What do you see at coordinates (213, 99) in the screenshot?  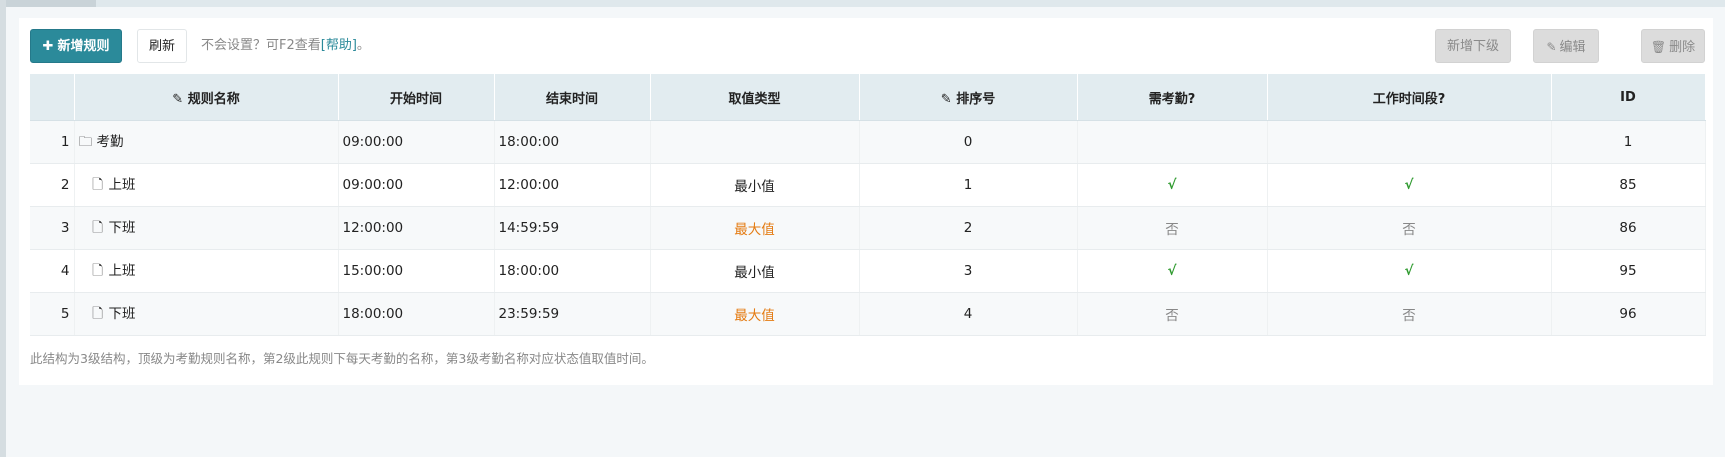 I see `header-rule-name-label: 规则名称` at bounding box center [213, 99].